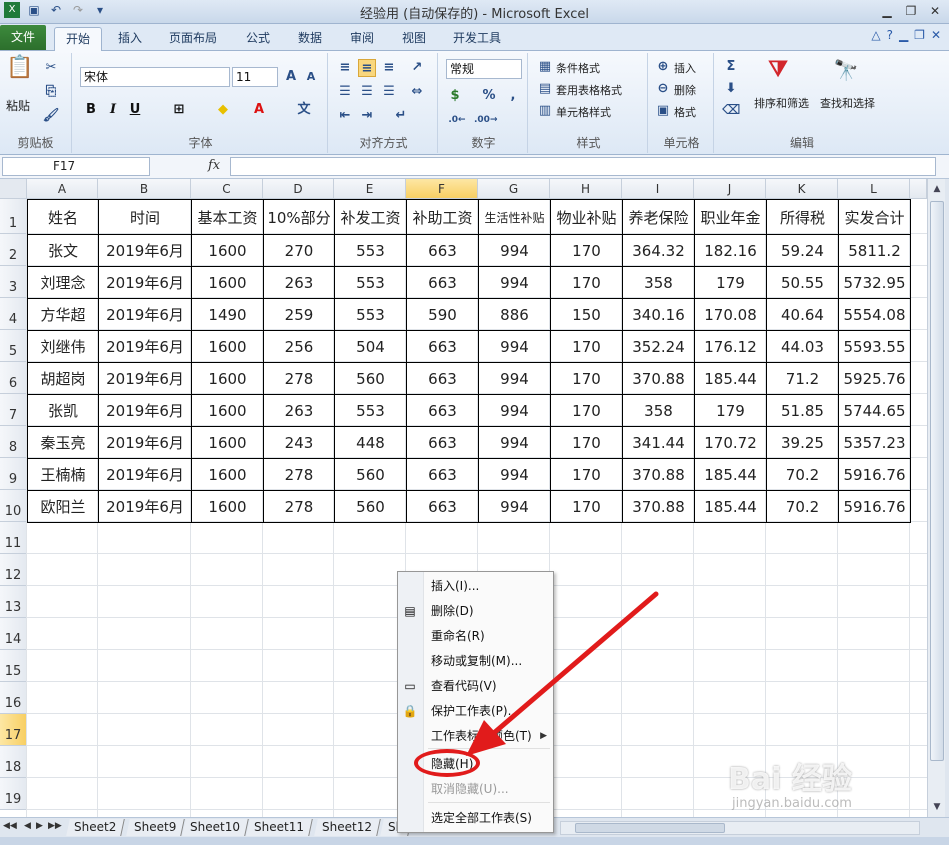 Image resolution: width=949 pixels, height=845 pixels. What do you see at coordinates (13, 730) in the screenshot?
I see `row-header-17: 17` at bounding box center [13, 730].